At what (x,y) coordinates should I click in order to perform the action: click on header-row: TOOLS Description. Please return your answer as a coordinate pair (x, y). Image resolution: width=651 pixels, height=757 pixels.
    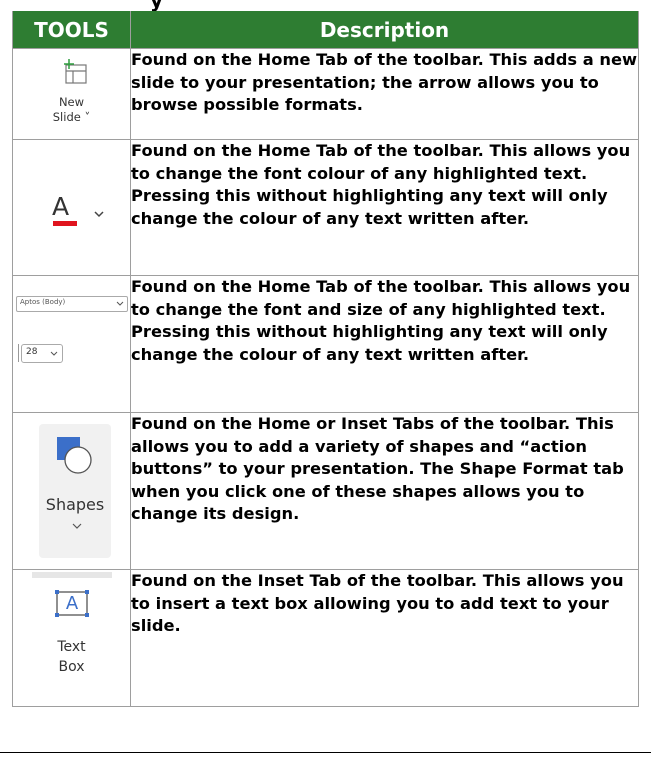
    Looking at the image, I should click on (325, 30).